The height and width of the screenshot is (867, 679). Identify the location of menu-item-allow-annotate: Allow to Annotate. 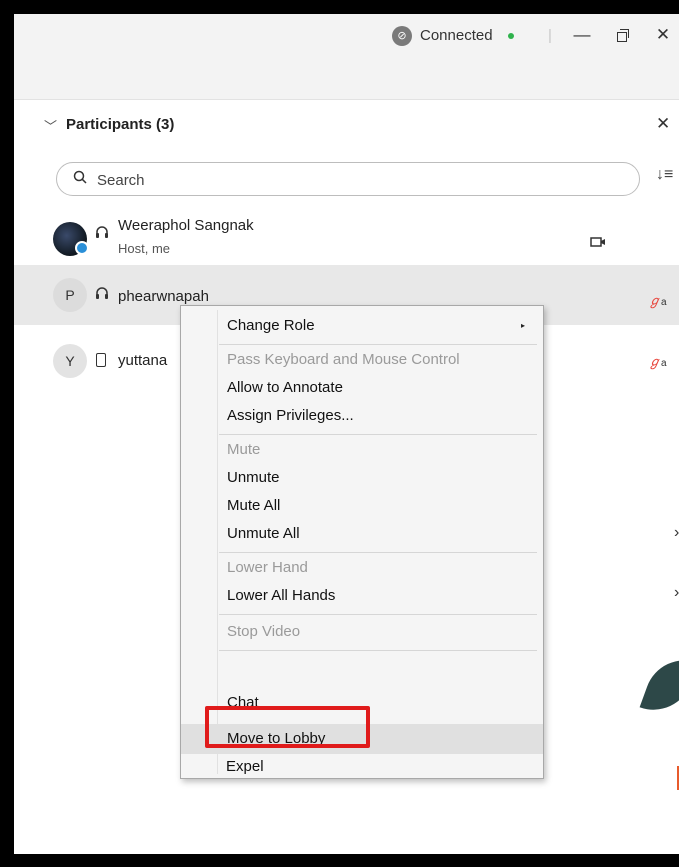
(362, 388).